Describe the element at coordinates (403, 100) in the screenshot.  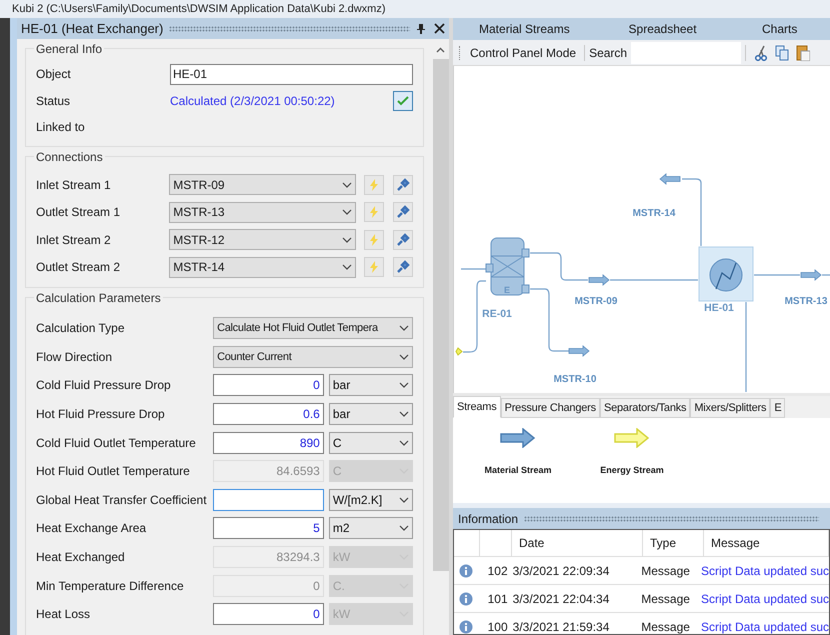
I see `status-check-button` at that location.